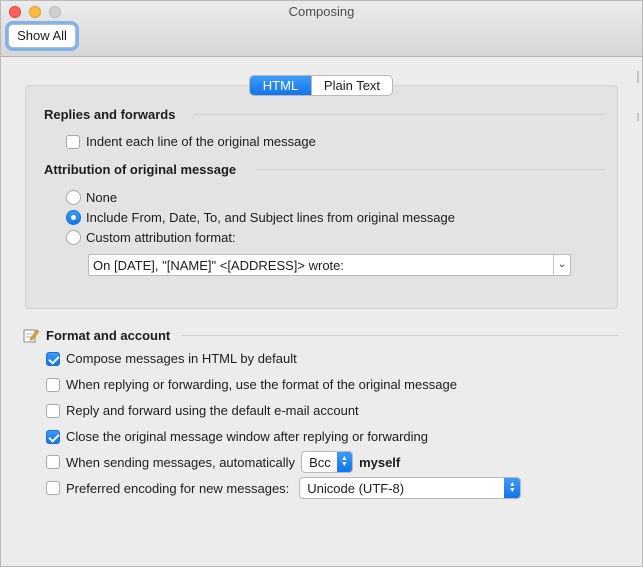  I want to click on custom-attribution-value: On [DATE], "[NAME]" <[ADDRESS]> wrote:, so click(218, 265).